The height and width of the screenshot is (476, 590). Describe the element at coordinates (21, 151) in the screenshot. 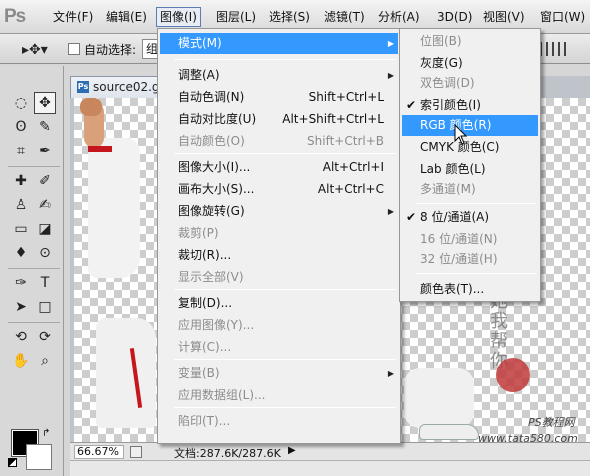

I see `crop-tool-icon: ⌗` at that location.